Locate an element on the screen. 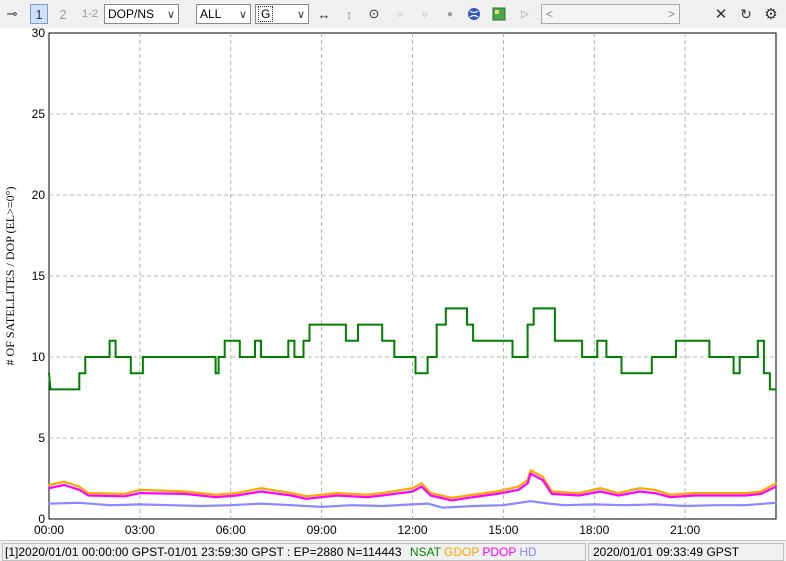 The image size is (786, 561). y-tick-label: 25 is located at coordinates (39, 114).